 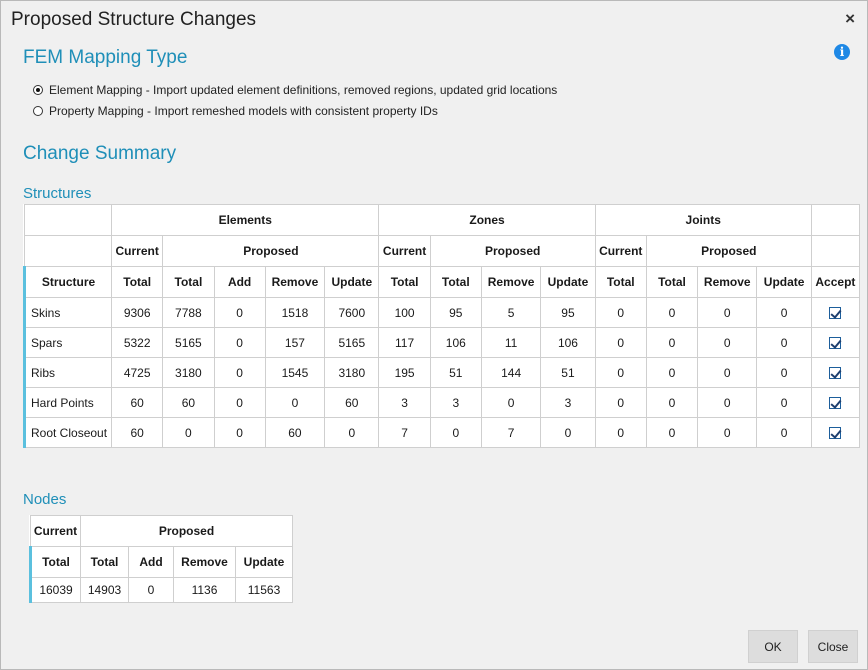 I want to click on change-summary-heading: Change Summary, so click(x=100, y=153).